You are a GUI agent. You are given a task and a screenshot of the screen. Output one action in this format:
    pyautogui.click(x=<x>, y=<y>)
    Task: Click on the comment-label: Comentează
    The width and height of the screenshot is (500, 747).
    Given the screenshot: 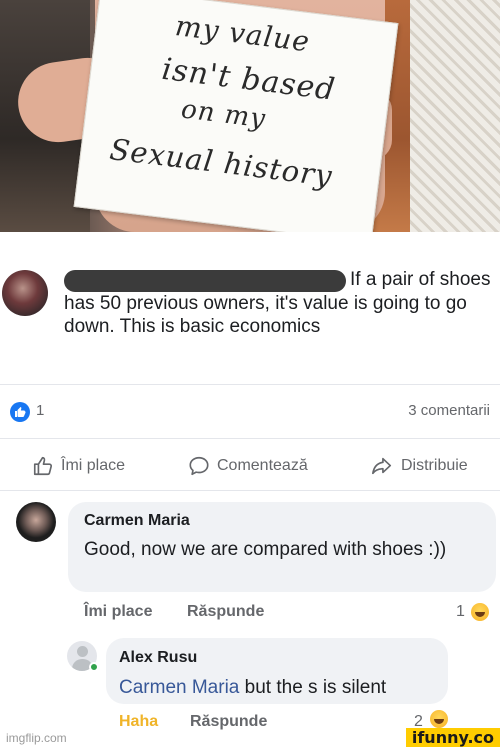 What is the action you would take?
    pyautogui.click(x=262, y=465)
    